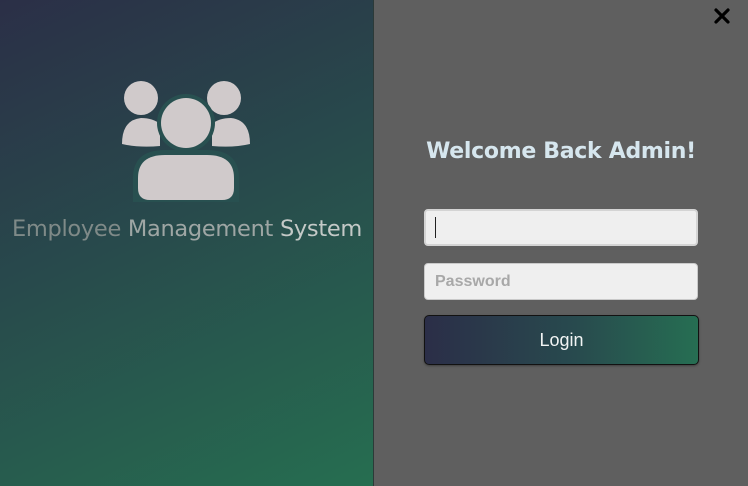  What do you see at coordinates (435, 227) in the screenshot?
I see `text-caret` at bounding box center [435, 227].